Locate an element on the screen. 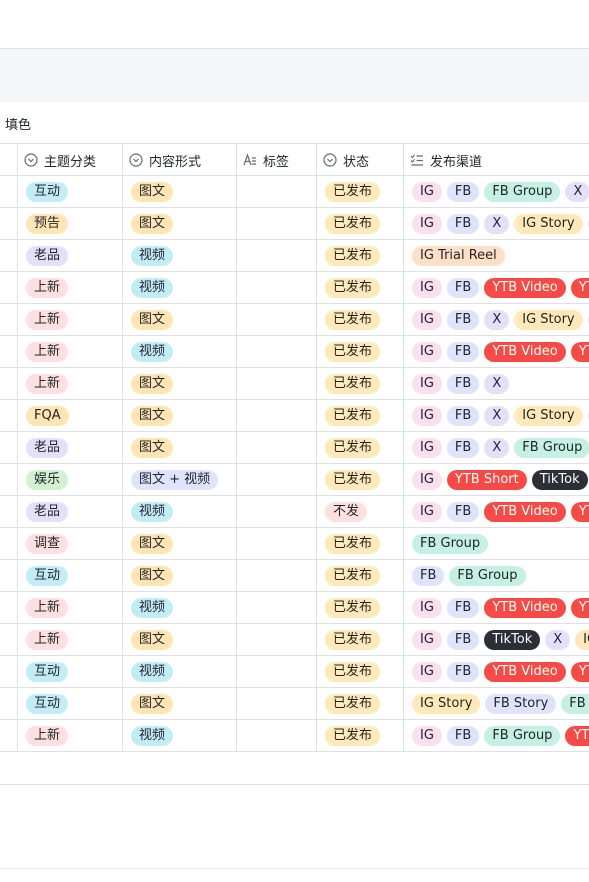  table-row: 互动 图文 已发布 IG StoryFB StoryFB Group is located at coordinates (294, 704).